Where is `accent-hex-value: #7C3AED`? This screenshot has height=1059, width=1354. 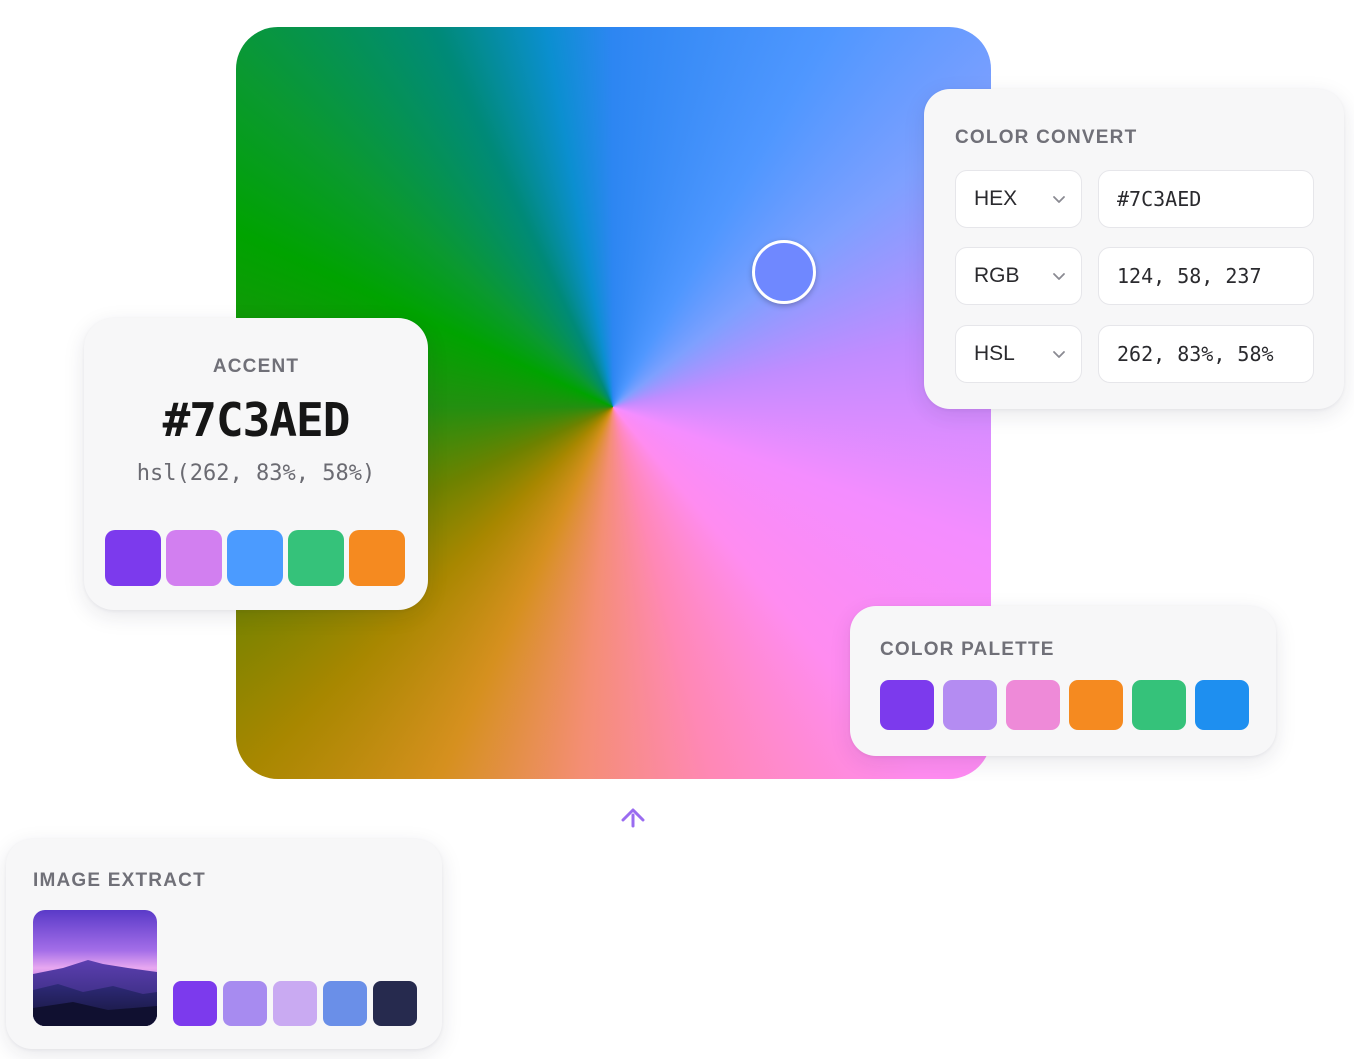
accent-hex-value: #7C3AED is located at coordinates (256, 420).